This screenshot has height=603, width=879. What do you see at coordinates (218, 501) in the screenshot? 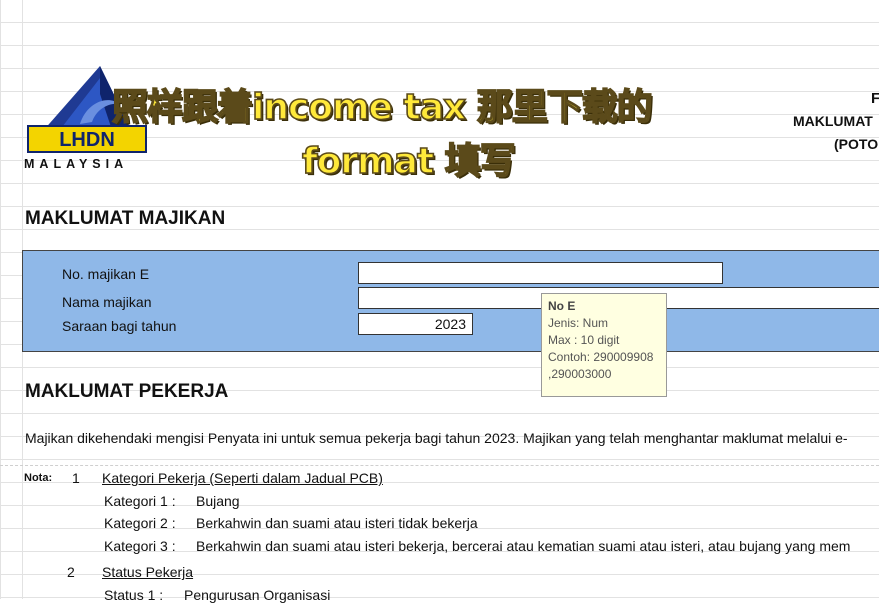
I see `kategori-1-text: Bujang` at bounding box center [218, 501].